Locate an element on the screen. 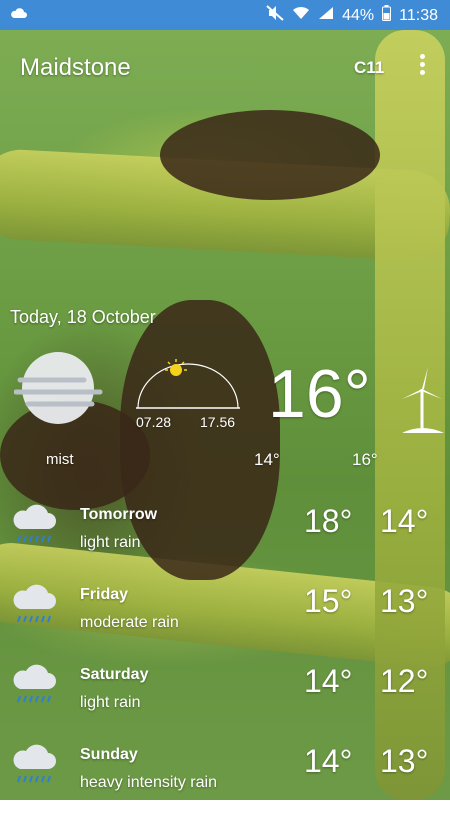 The height and width of the screenshot is (823, 450). forecast-low: 12° is located at coordinates (404, 681).